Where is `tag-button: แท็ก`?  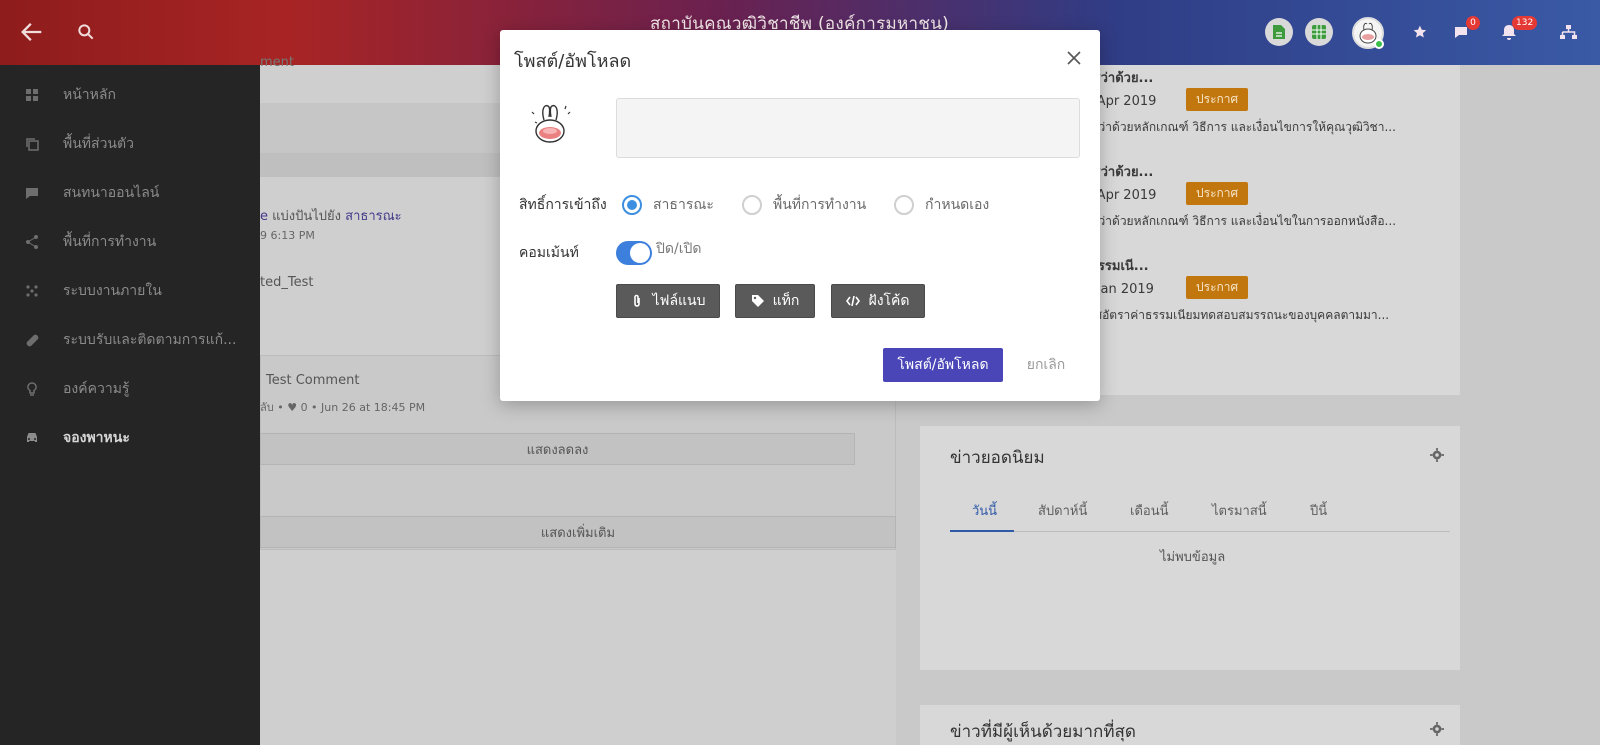
tag-button: แท็ก is located at coordinates (775, 301).